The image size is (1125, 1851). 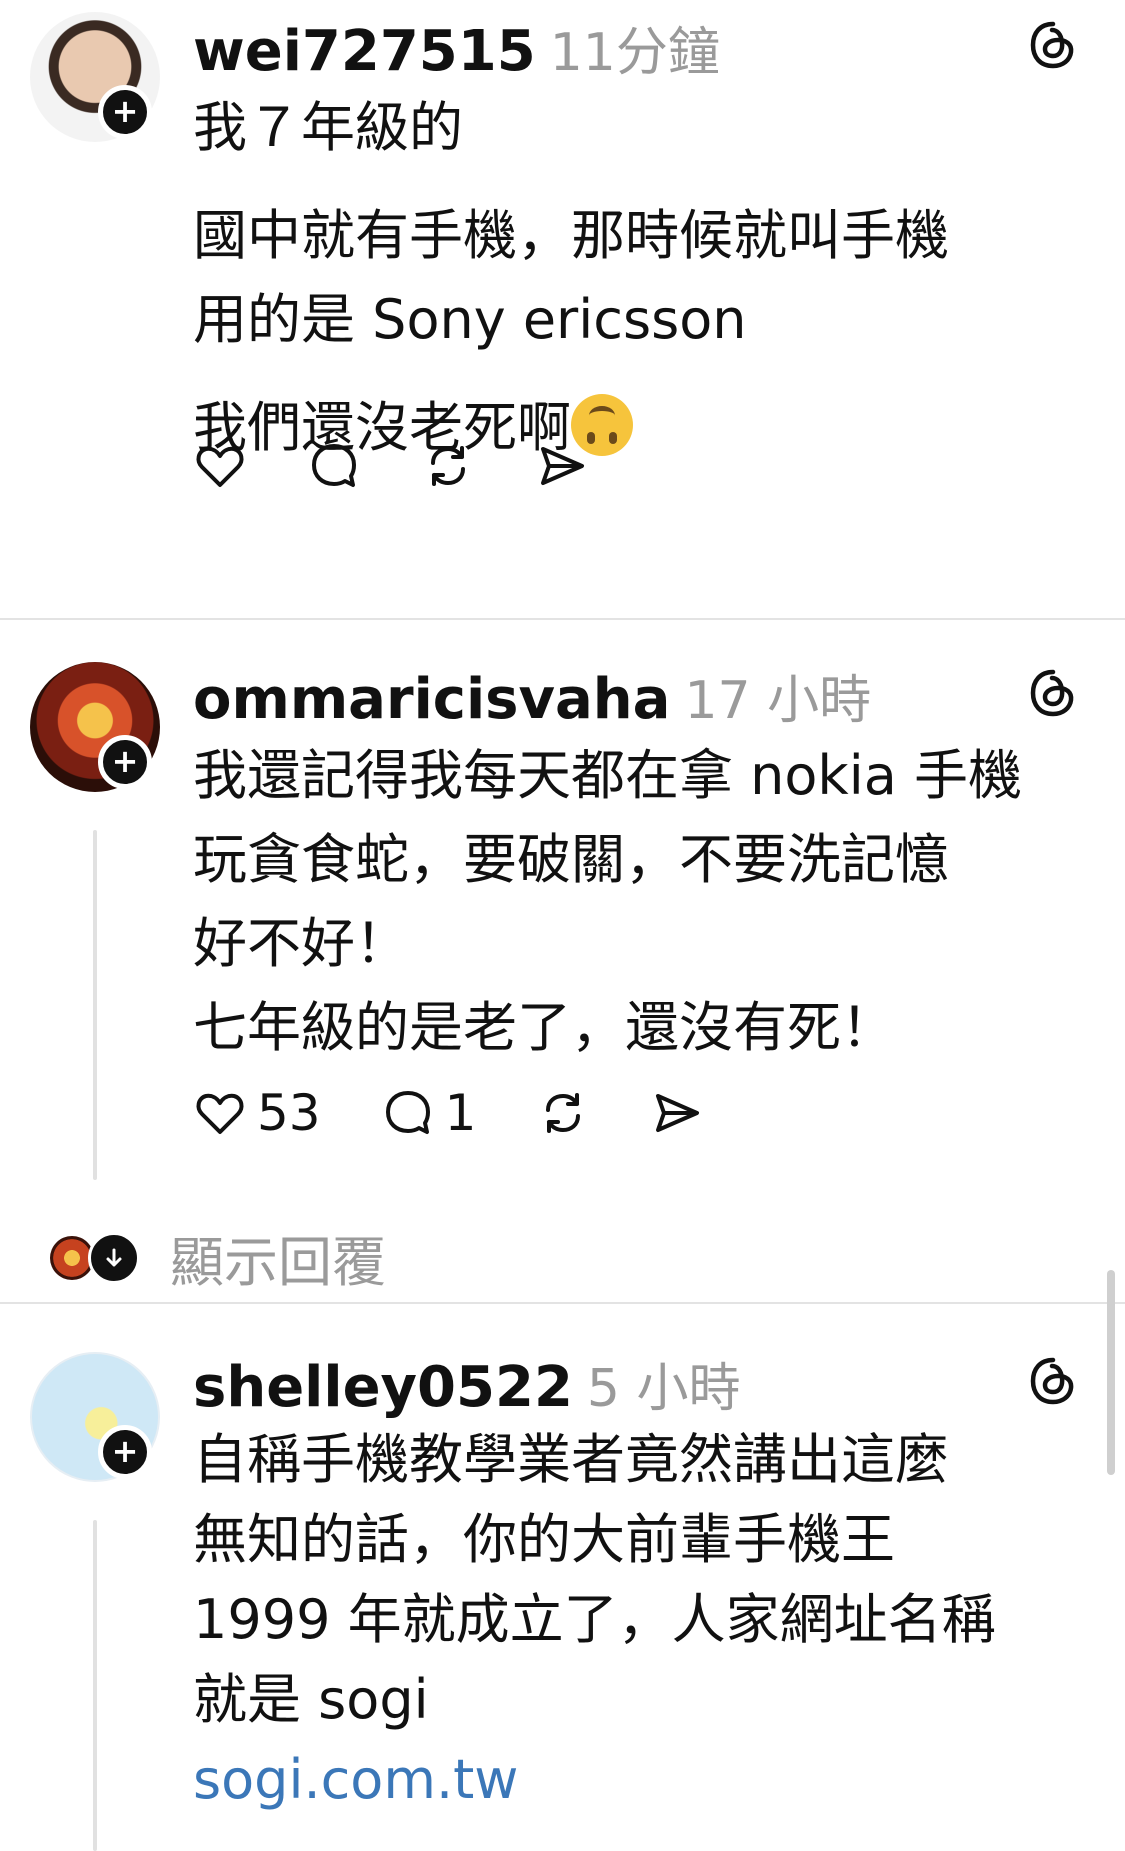 I want to click on post-header: ommaricisvaha 17 小時, so click(x=532, y=695).